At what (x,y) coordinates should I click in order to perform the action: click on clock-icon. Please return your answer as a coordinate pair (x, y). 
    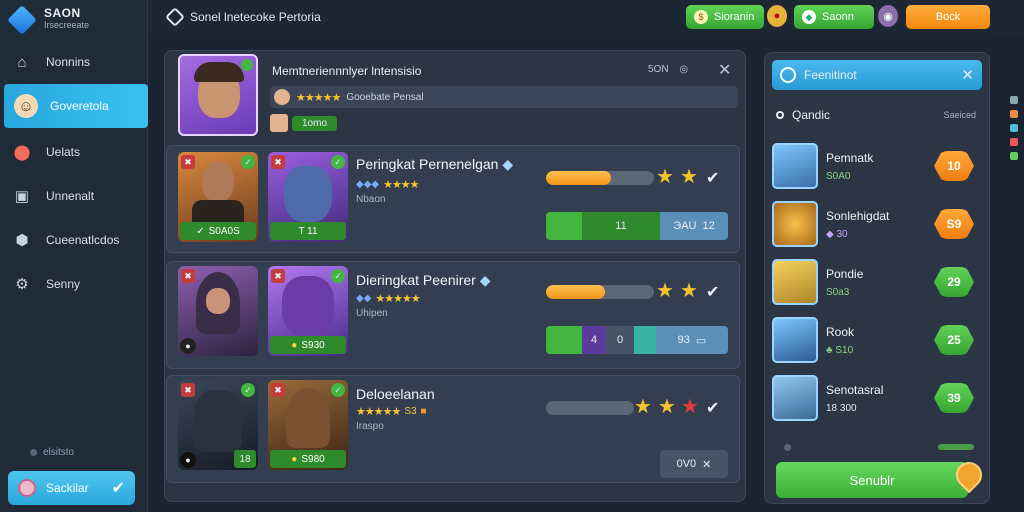
    Looking at the image, I should click on (788, 75).